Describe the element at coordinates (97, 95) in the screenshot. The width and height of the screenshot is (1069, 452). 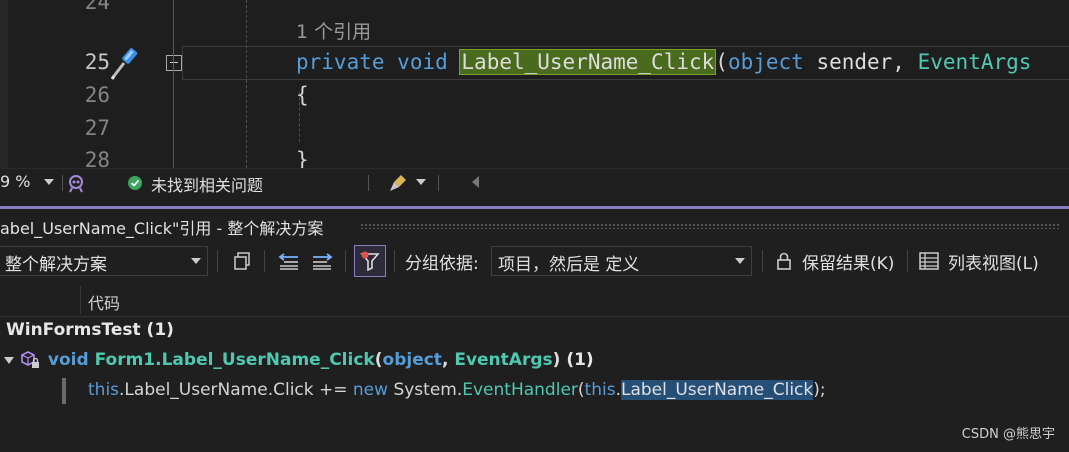
I see `line-number-26: 26` at that location.